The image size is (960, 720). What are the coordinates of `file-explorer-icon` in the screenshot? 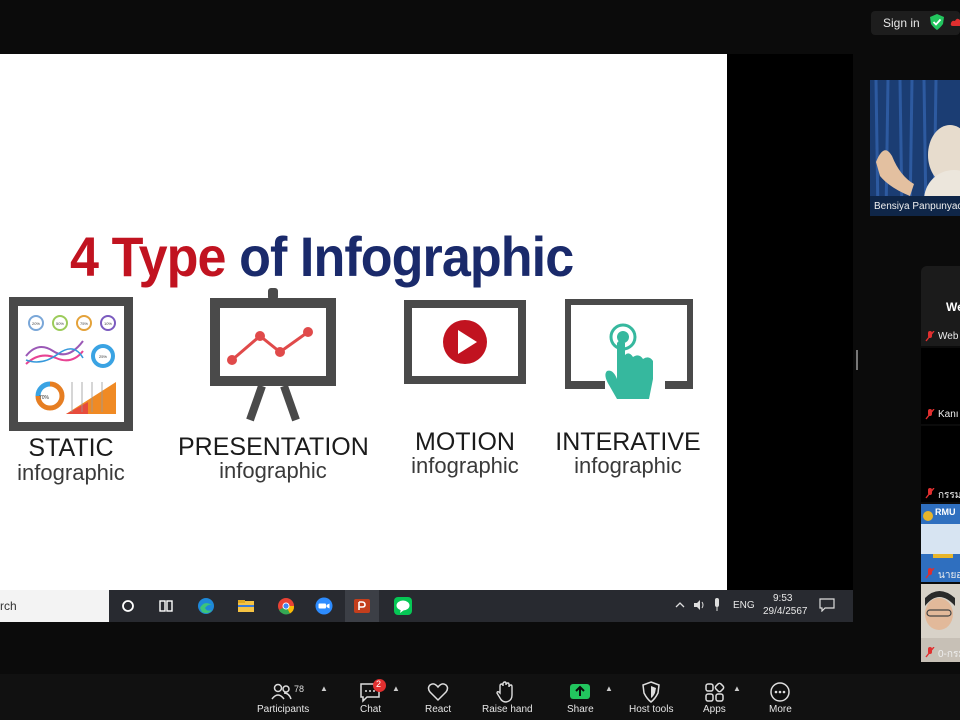 It's located at (246, 606).